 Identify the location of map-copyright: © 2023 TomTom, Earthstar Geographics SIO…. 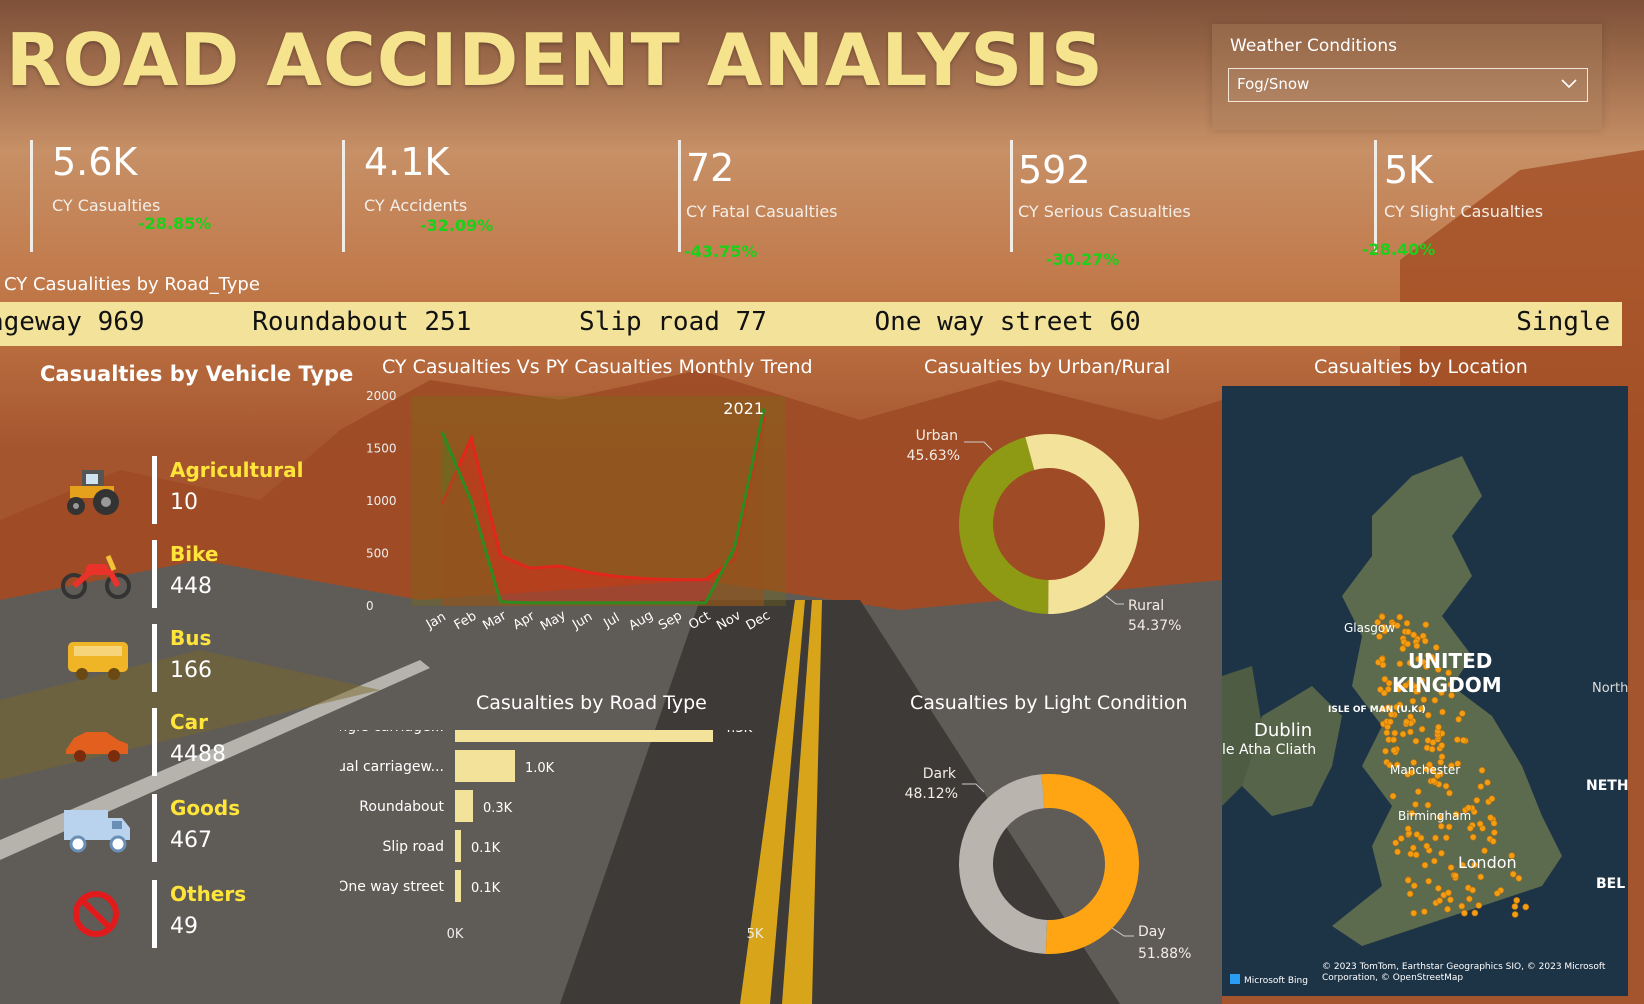
(1472, 973).